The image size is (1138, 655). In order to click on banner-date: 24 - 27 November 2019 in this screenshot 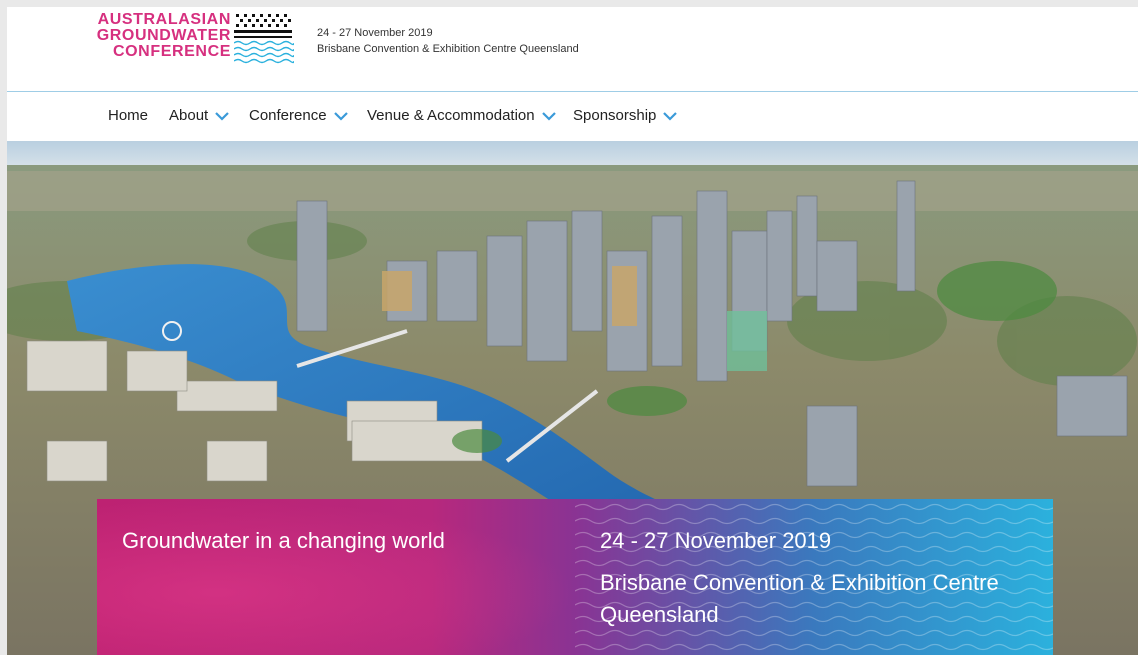, I will do `click(716, 540)`.